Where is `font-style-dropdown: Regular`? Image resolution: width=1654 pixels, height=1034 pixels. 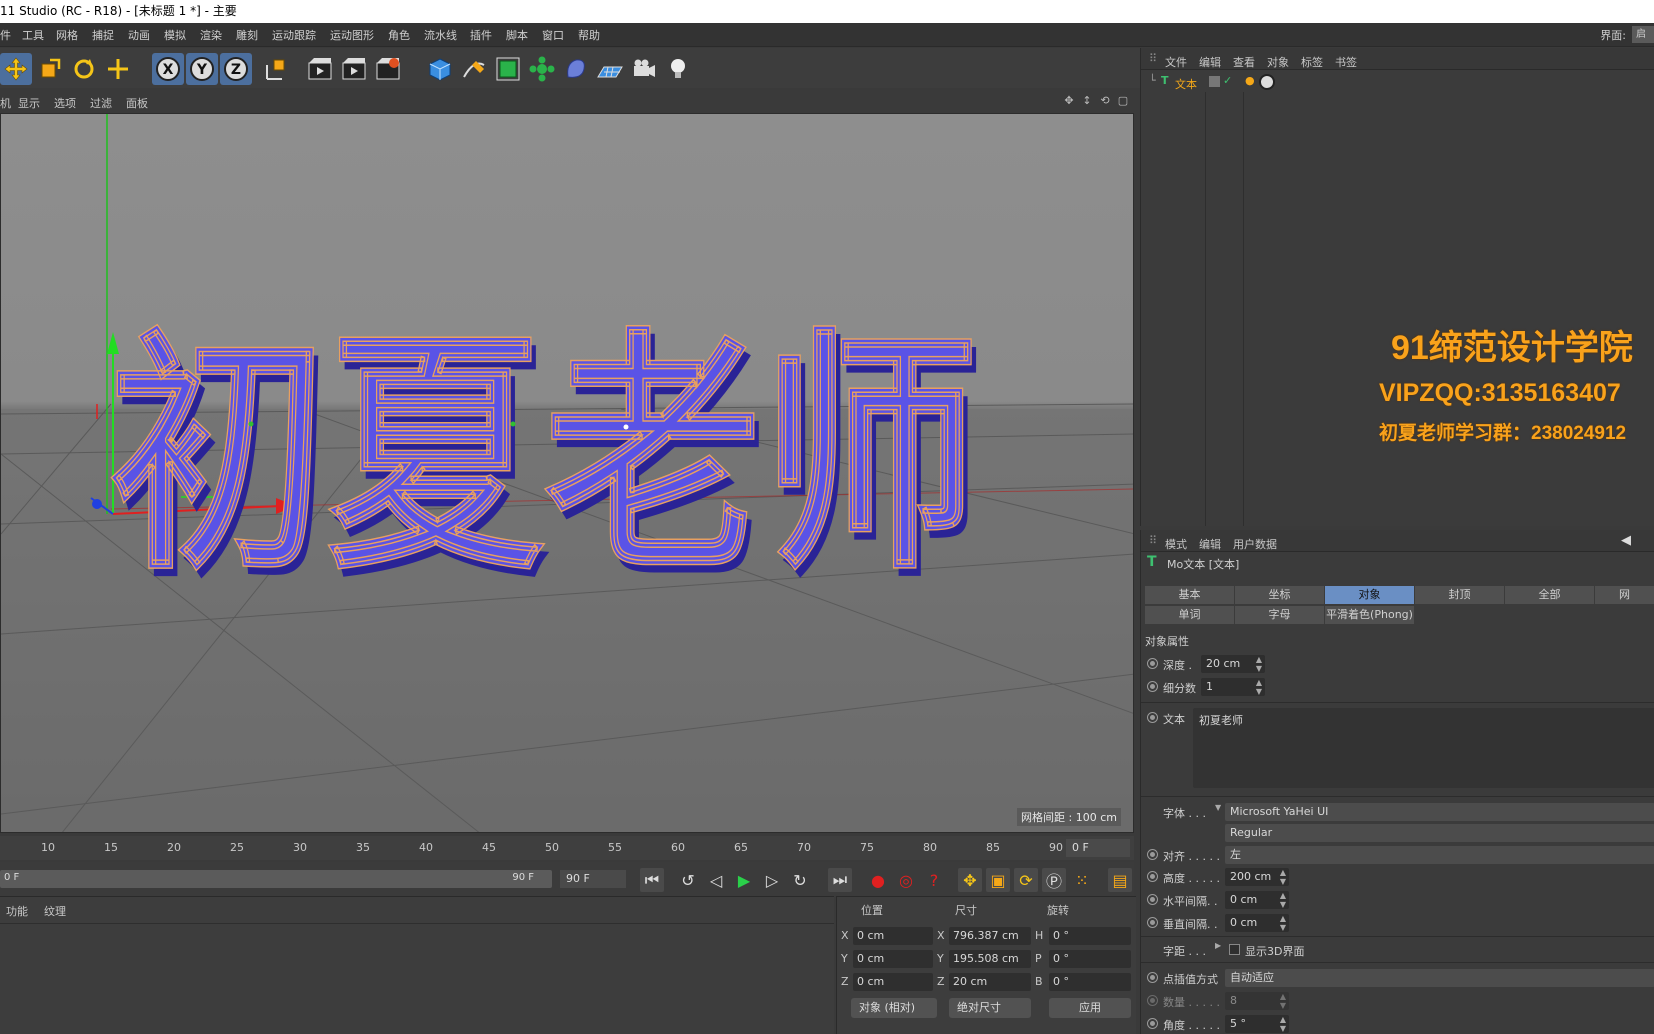 font-style-dropdown: Regular is located at coordinates (1439, 833).